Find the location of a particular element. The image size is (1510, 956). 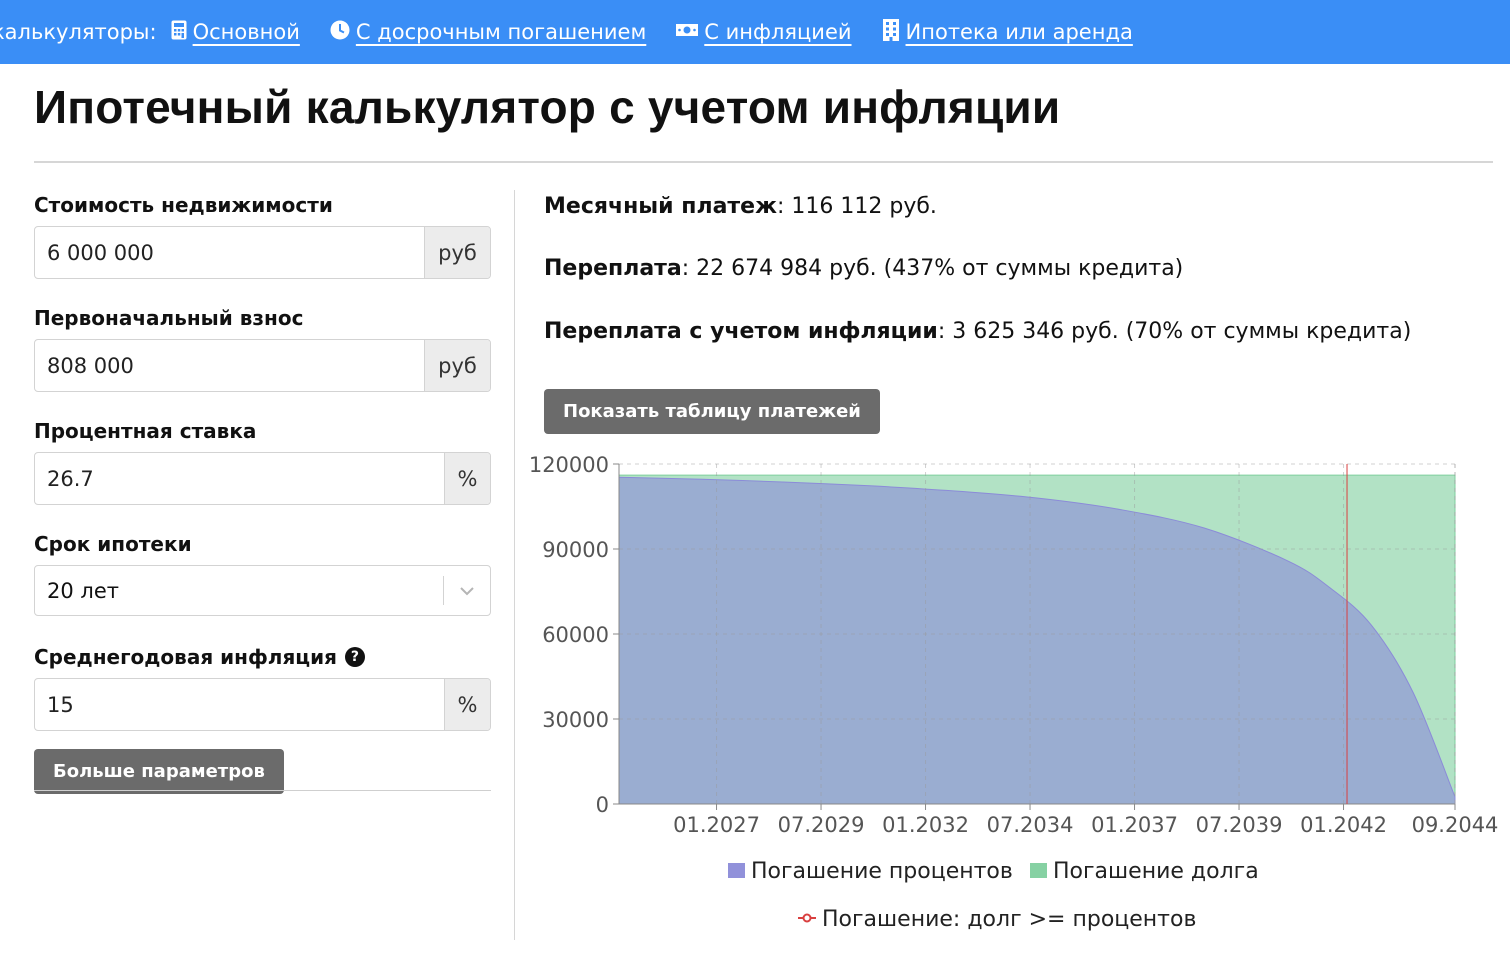

inflation-unit: % is located at coordinates (467, 704).